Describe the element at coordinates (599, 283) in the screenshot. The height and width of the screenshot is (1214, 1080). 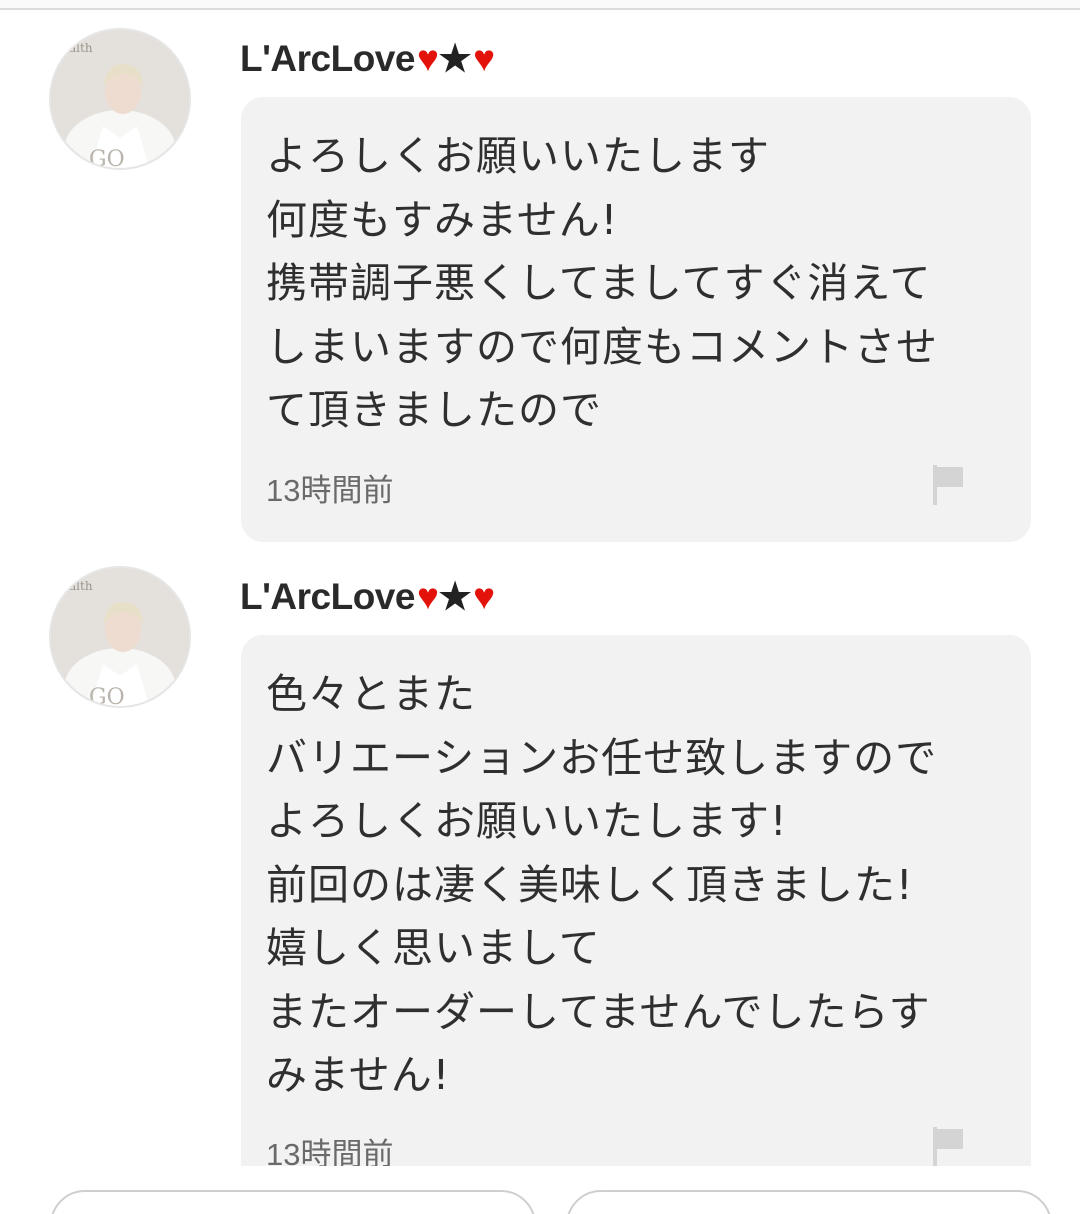
I see `message-line: 携帯調子悪くしてましてすぐ消えて` at that location.